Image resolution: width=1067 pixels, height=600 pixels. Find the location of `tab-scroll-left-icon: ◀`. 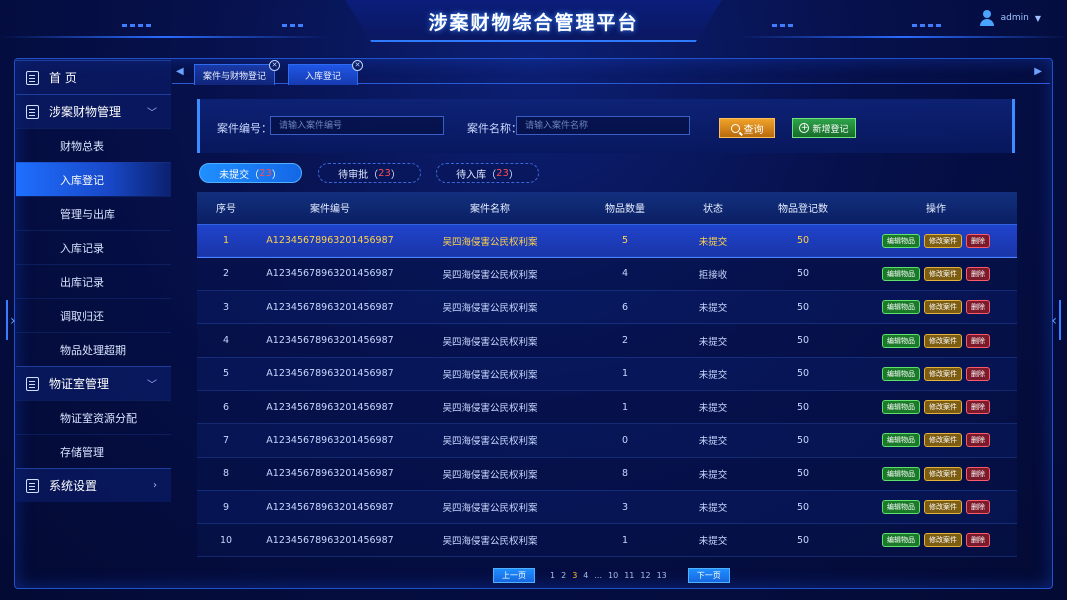

tab-scroll-left-icon: ◀ is located at coordinates (180, 71).